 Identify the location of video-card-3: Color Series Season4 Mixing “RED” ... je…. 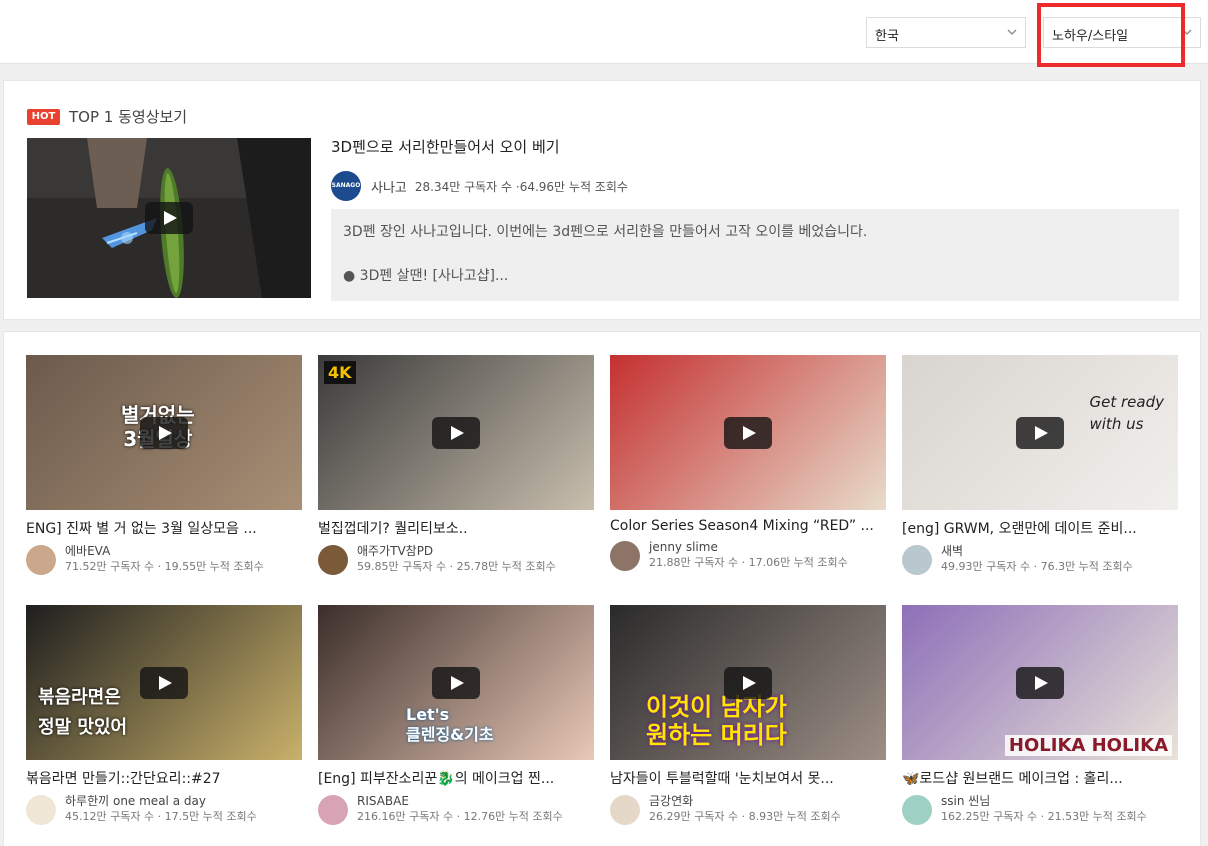
(748, 475).